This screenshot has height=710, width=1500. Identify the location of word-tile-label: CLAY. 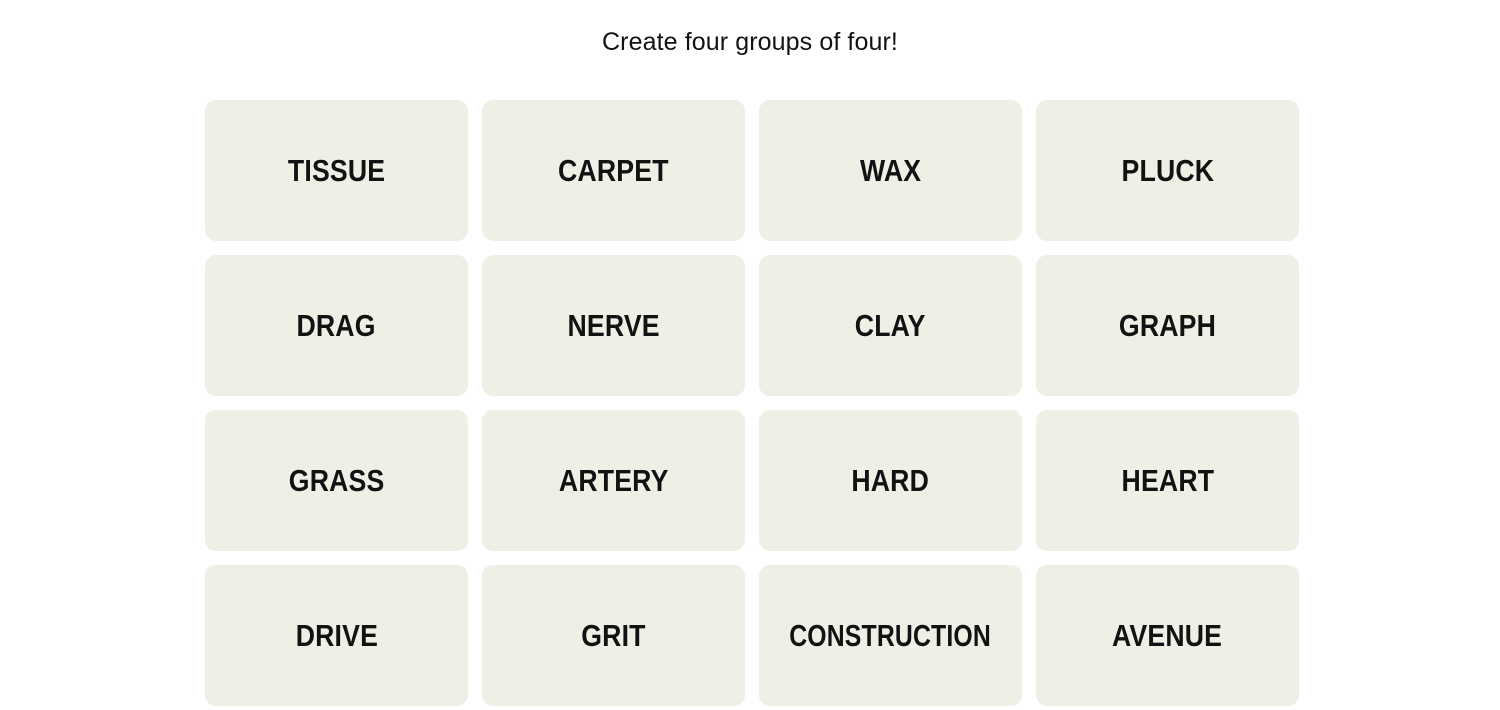
(890, 325).